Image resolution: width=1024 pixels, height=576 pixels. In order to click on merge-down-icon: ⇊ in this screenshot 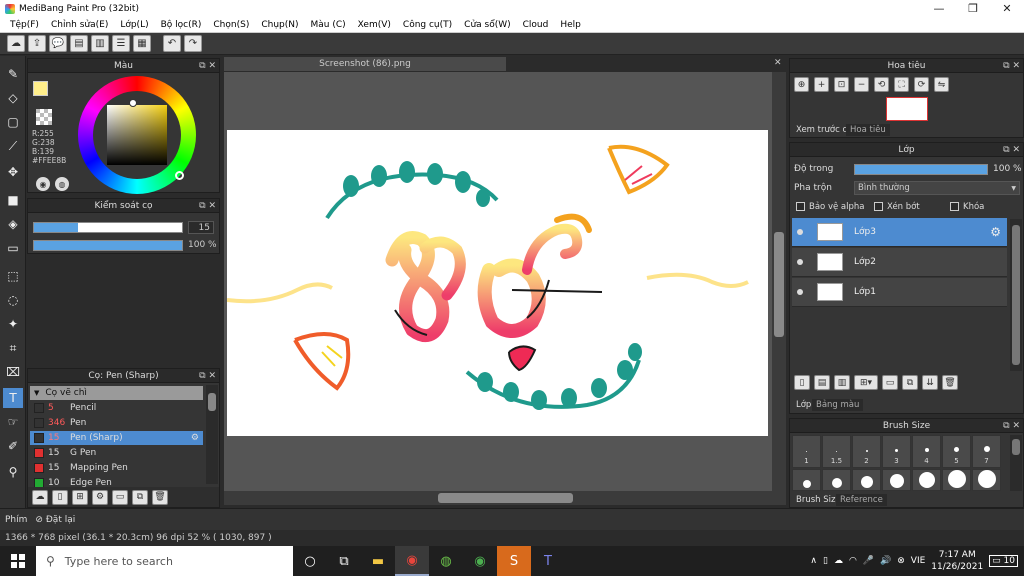, I will do `click(930, 382)`.